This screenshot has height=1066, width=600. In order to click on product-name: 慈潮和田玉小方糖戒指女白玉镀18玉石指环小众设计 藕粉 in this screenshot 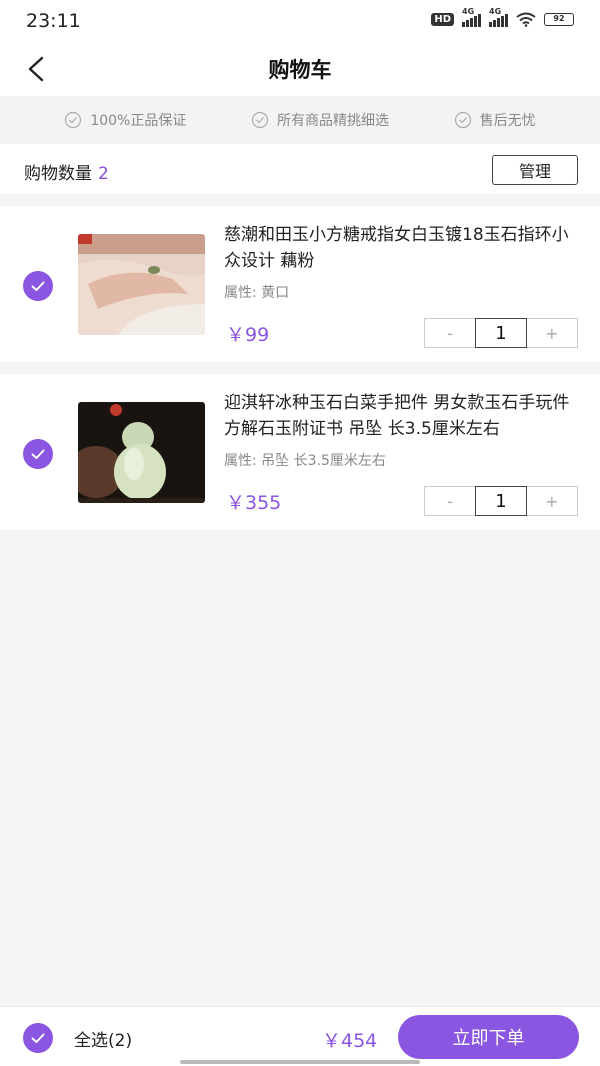, I will do `click(400, 248)`.